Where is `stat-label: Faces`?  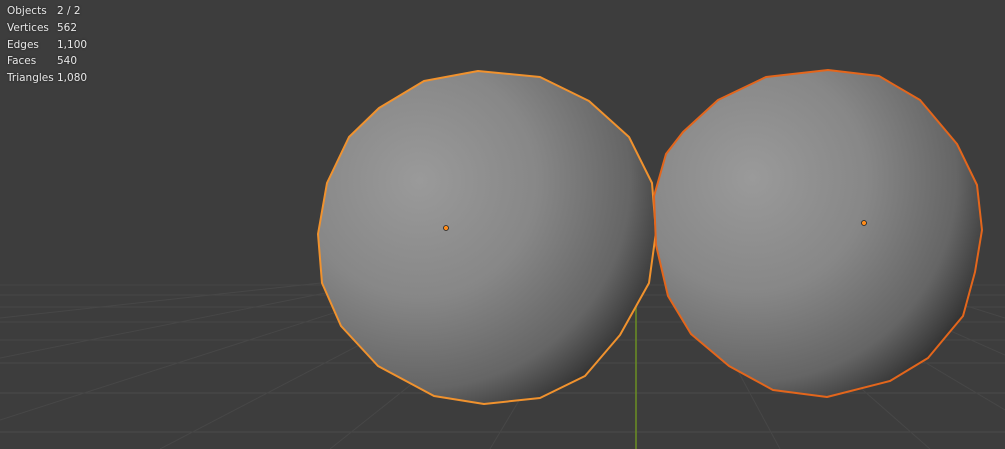 stat-label: Faces is located at coordinates (22, 61).